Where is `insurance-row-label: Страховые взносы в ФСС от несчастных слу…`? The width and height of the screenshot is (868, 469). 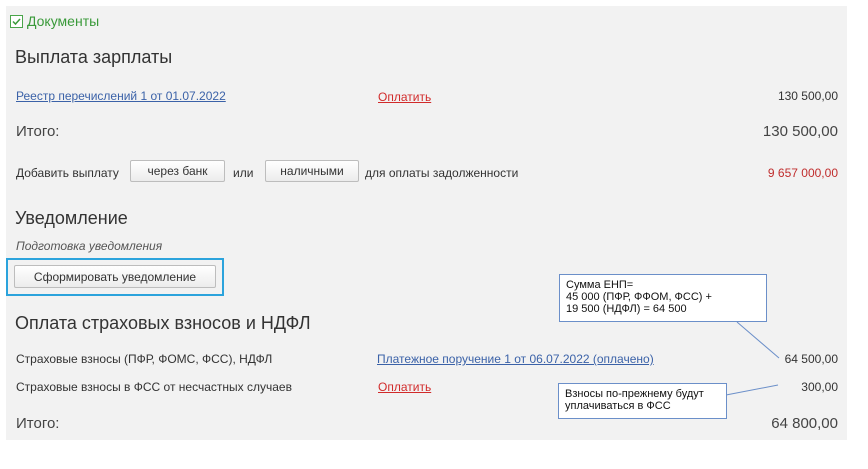 insurance-row-label: Страховые взносы в ФСС от несчастных слу… is located at coordinates (154, 387).